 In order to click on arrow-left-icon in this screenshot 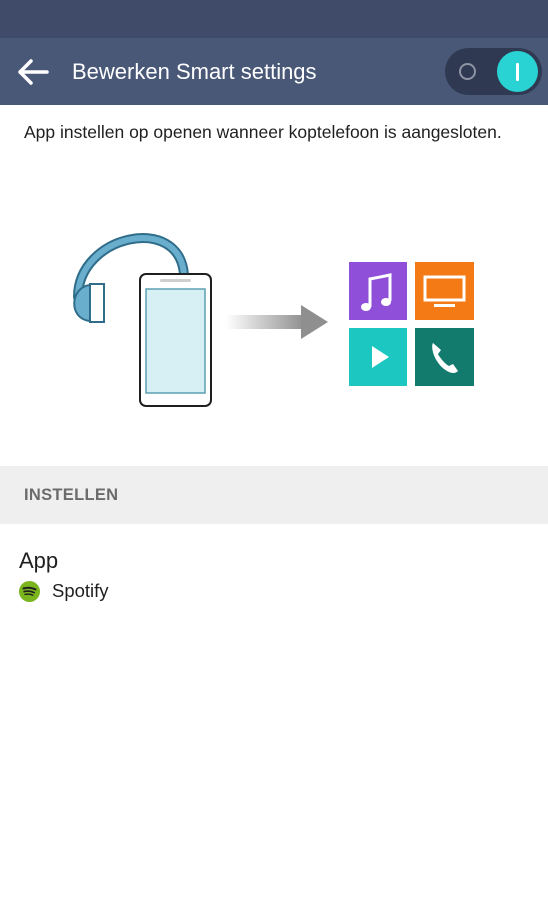, I will do `click(33, 72)`.